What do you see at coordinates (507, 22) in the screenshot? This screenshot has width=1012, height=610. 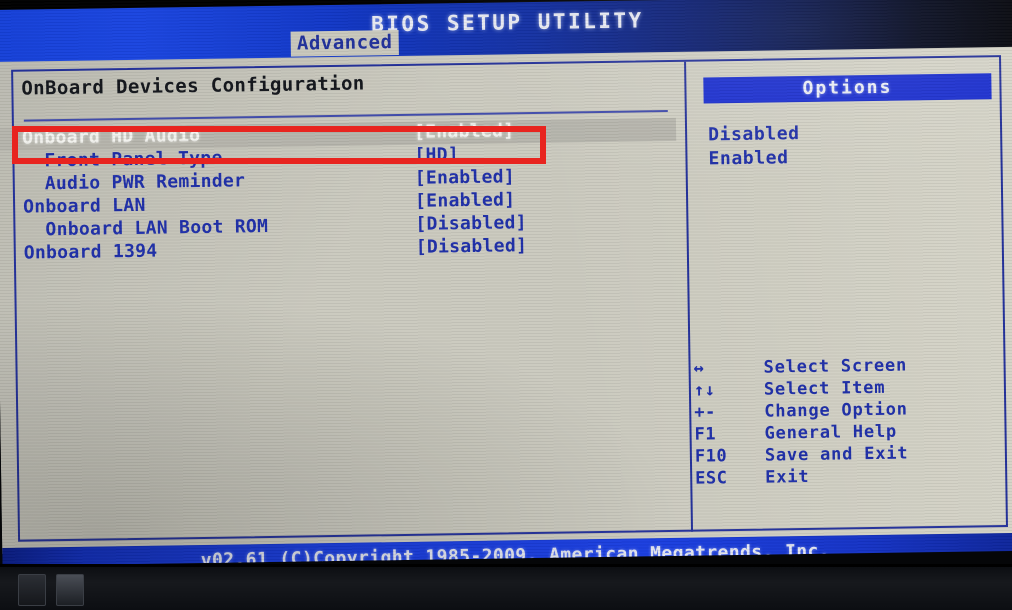 I see `page-title: BIOS SETUP UTILITY` at bounding box center [507, 22].